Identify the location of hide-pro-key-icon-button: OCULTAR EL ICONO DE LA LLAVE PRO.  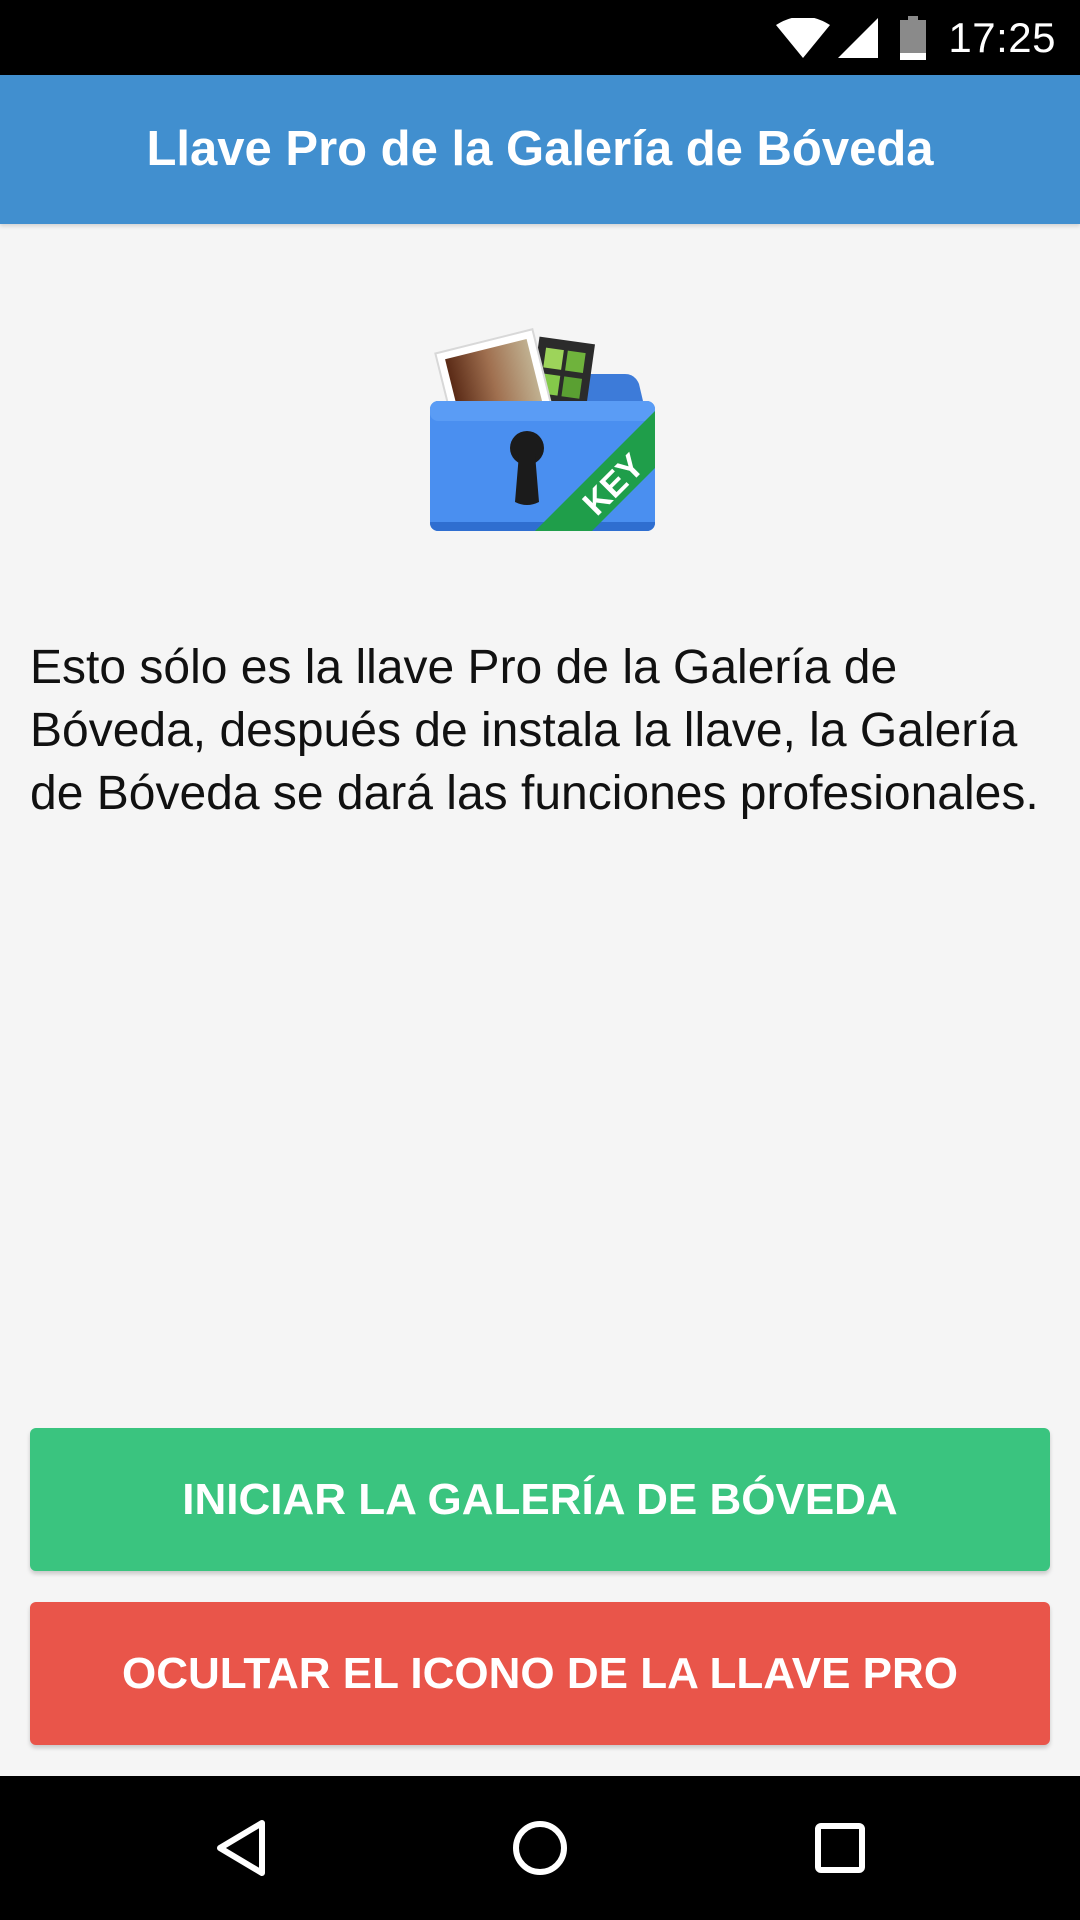
(540, 1673).